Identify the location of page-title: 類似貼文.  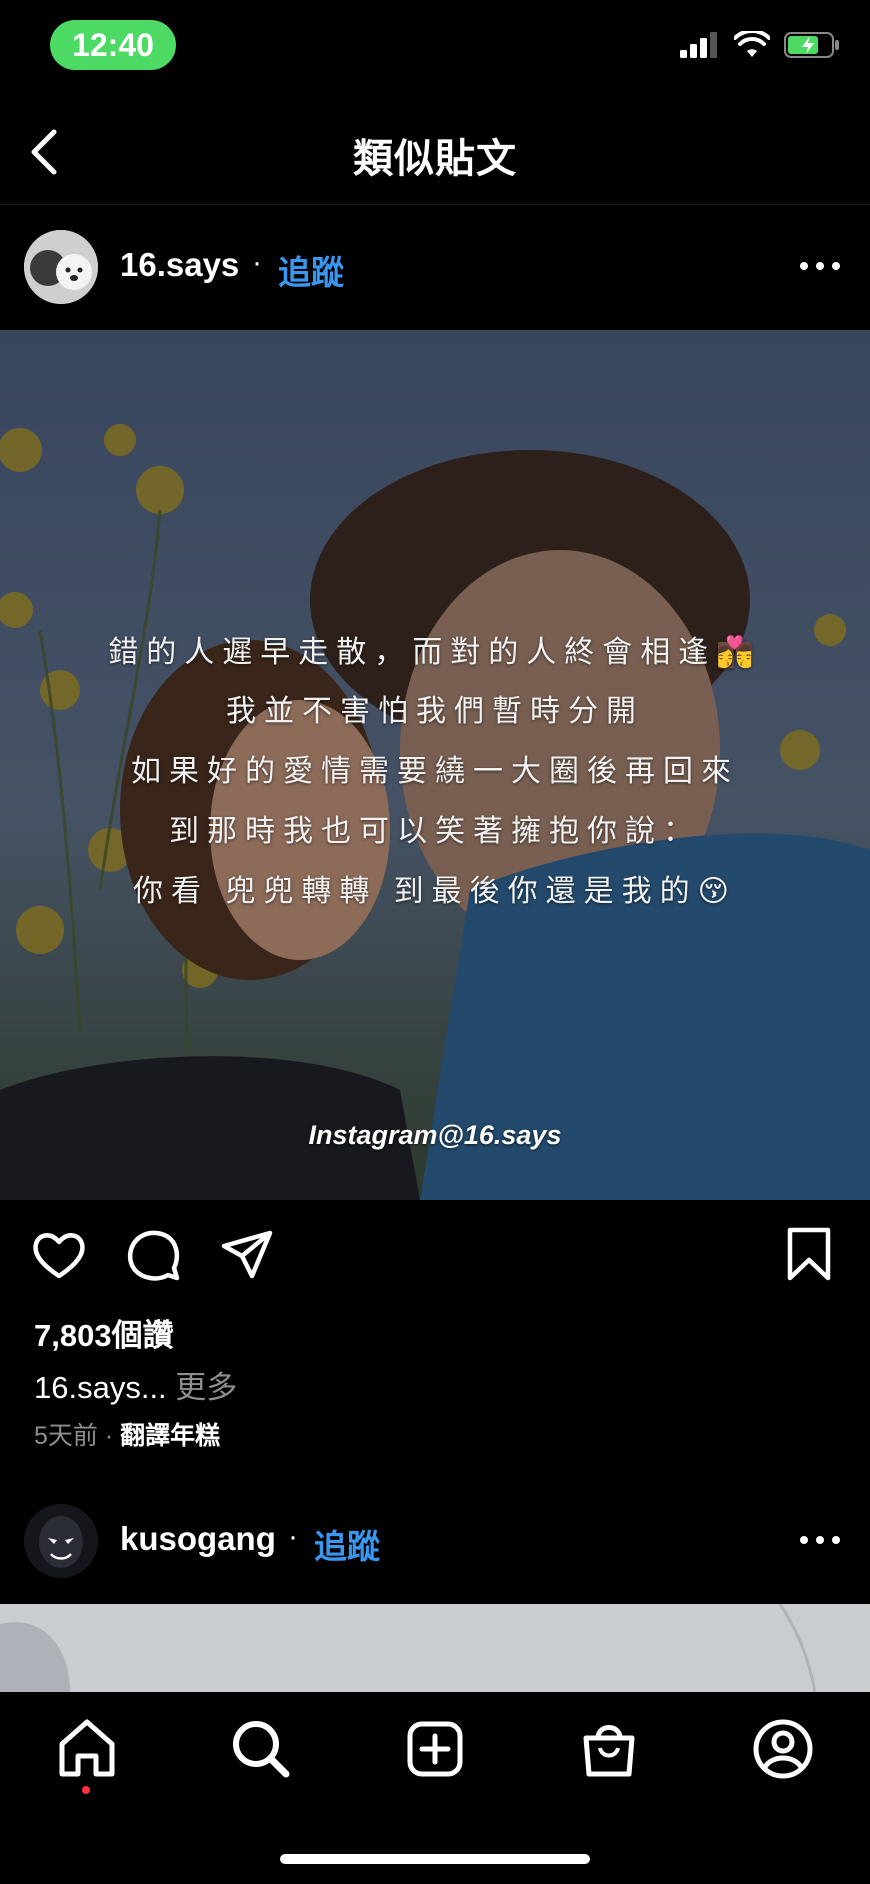
(435, 159).